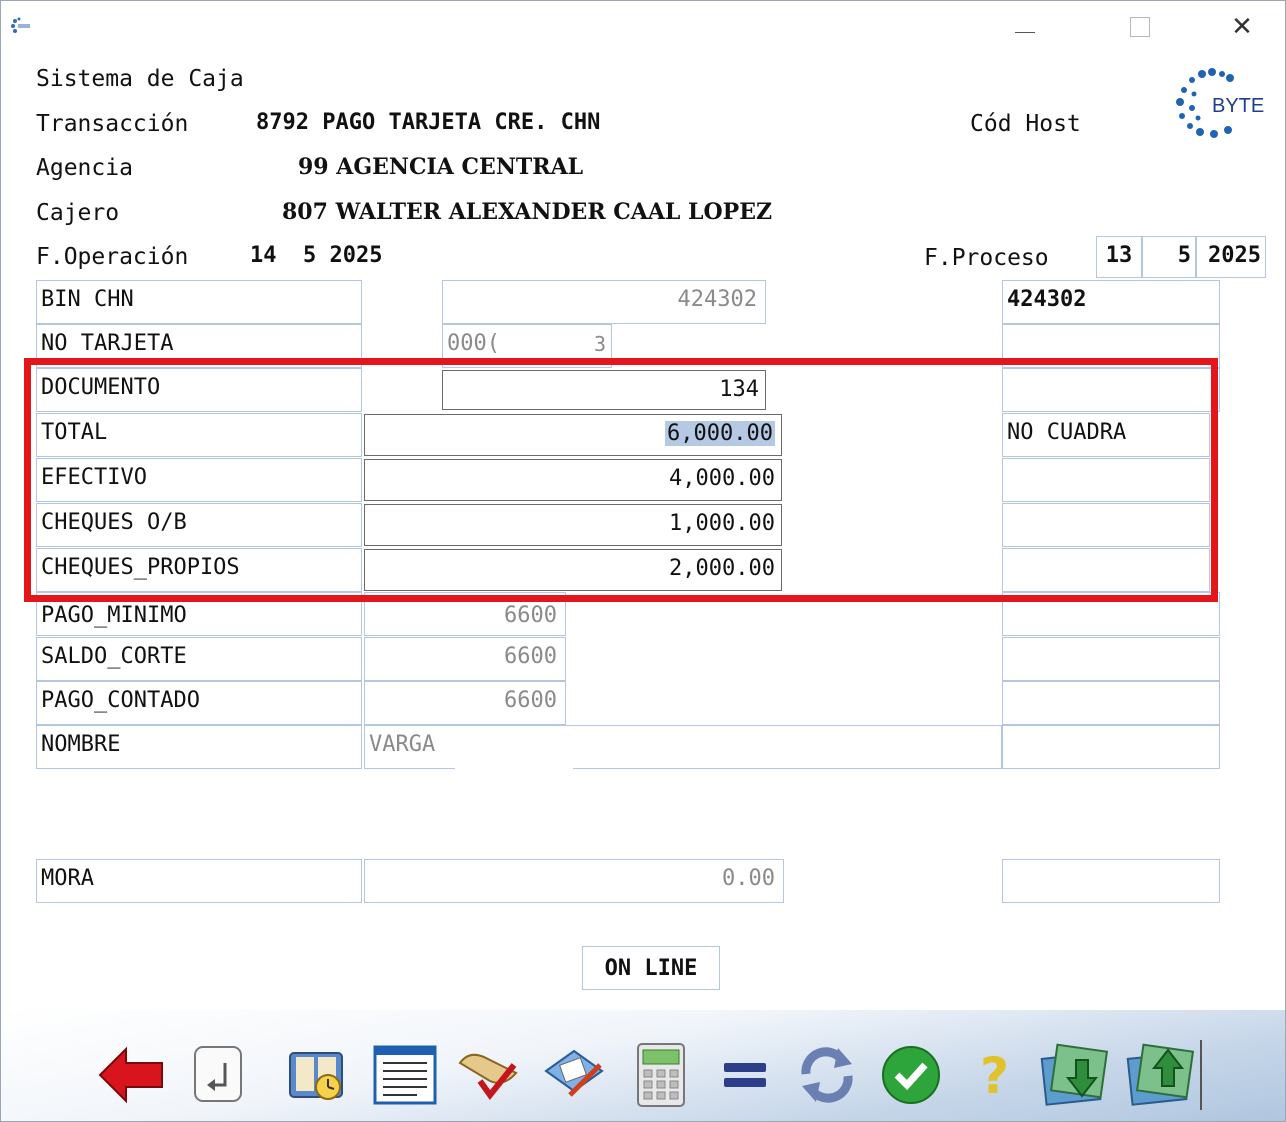  I want to click on total-input: 6,000.00, so click(573, 435).